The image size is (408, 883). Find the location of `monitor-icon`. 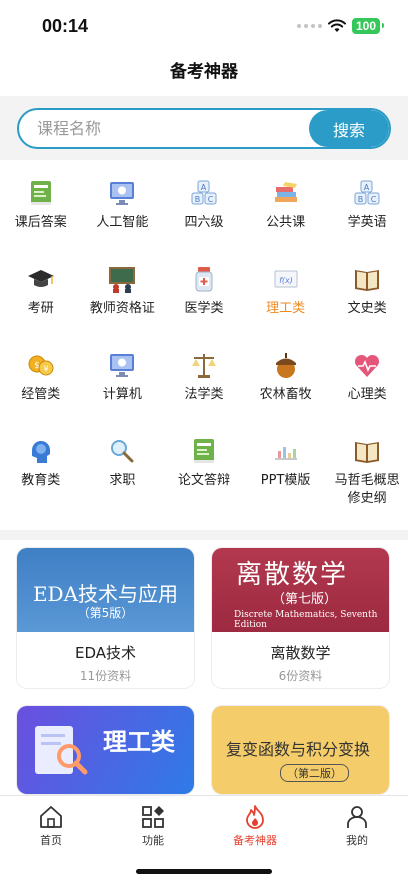

monitor-icon is located at coordinates (122, 193).